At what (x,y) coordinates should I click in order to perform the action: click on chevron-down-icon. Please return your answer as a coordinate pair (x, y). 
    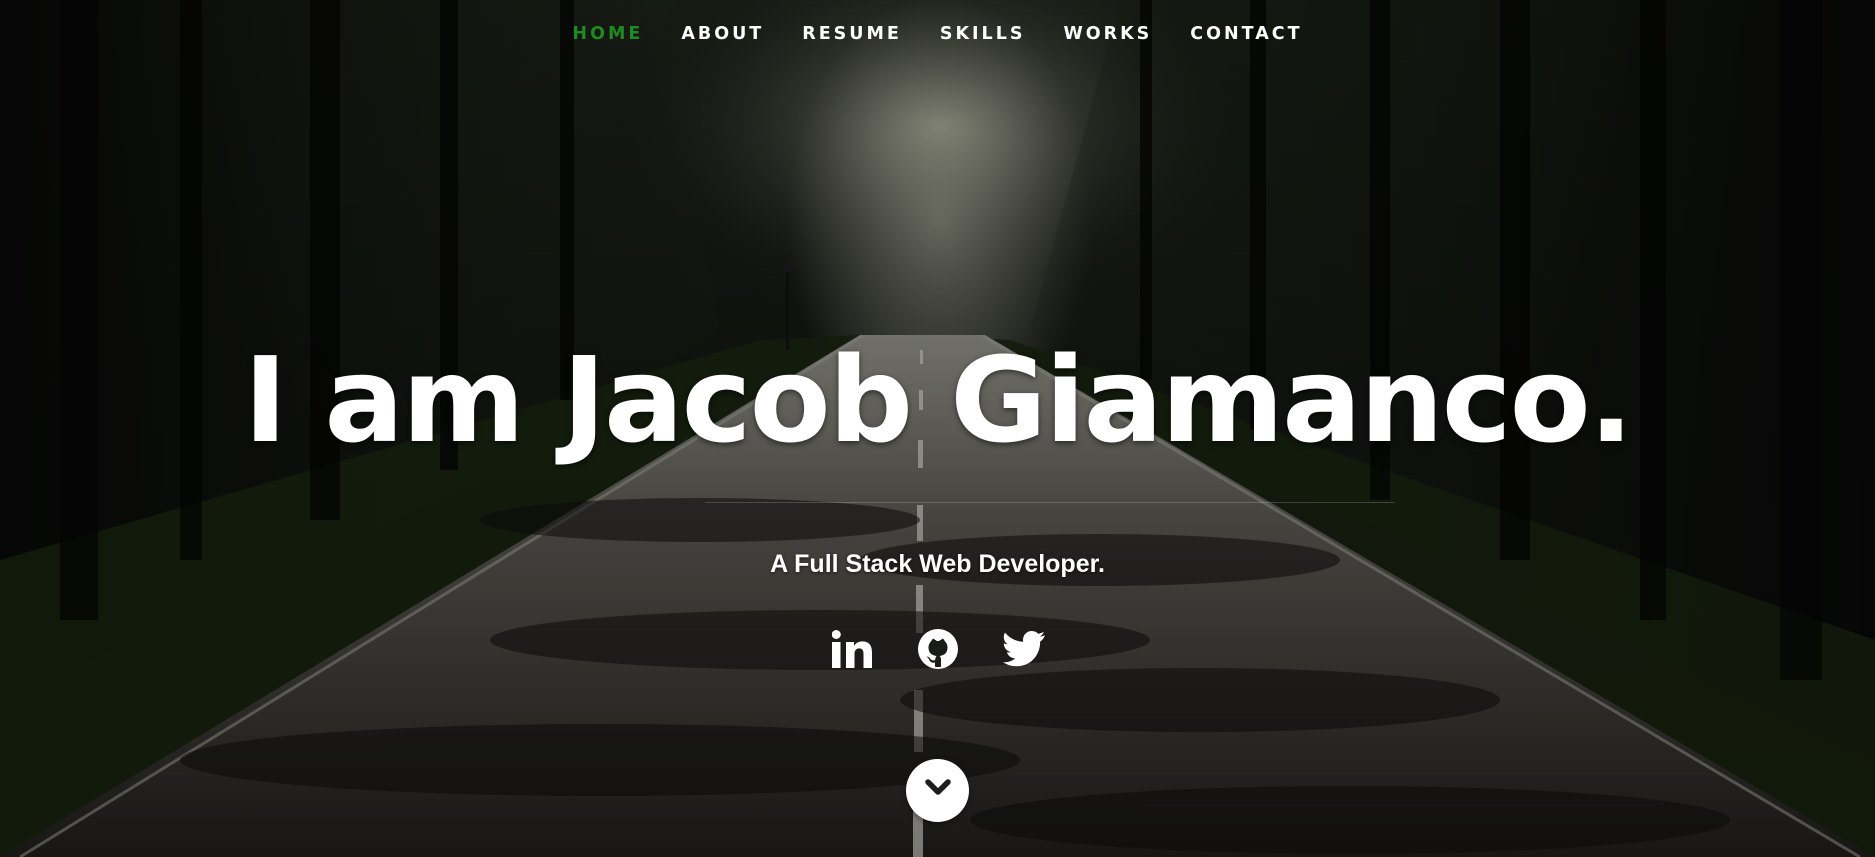
    Looking at the image, I should click on (937, 790).